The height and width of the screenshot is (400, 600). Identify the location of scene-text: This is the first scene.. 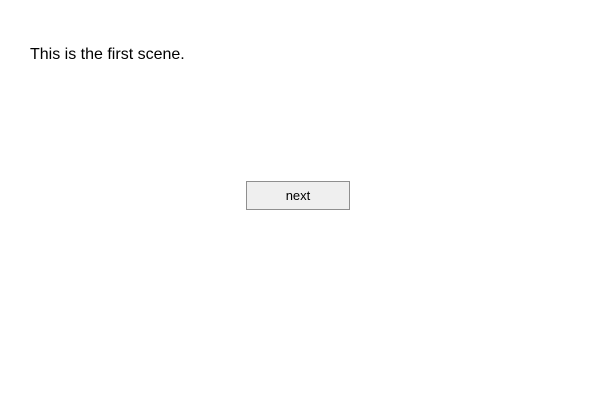
(107, 54).